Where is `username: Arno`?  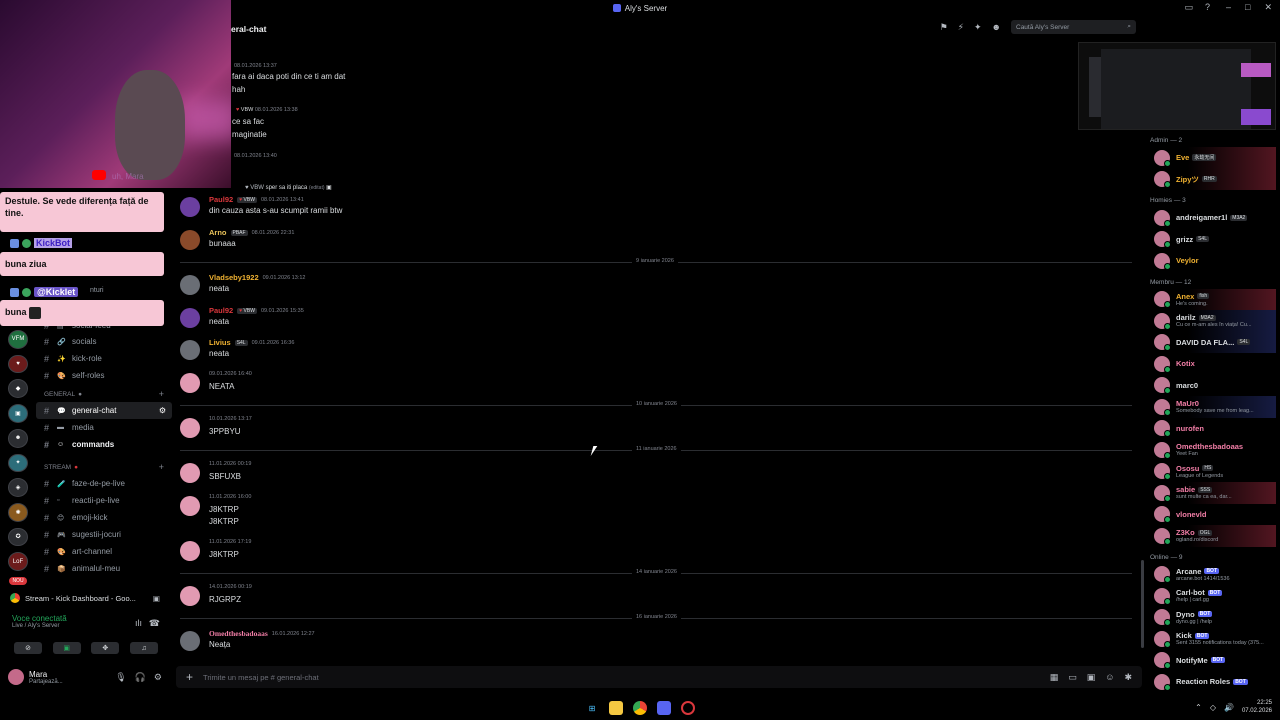
username: Arno is located at coordinates (218, 232).